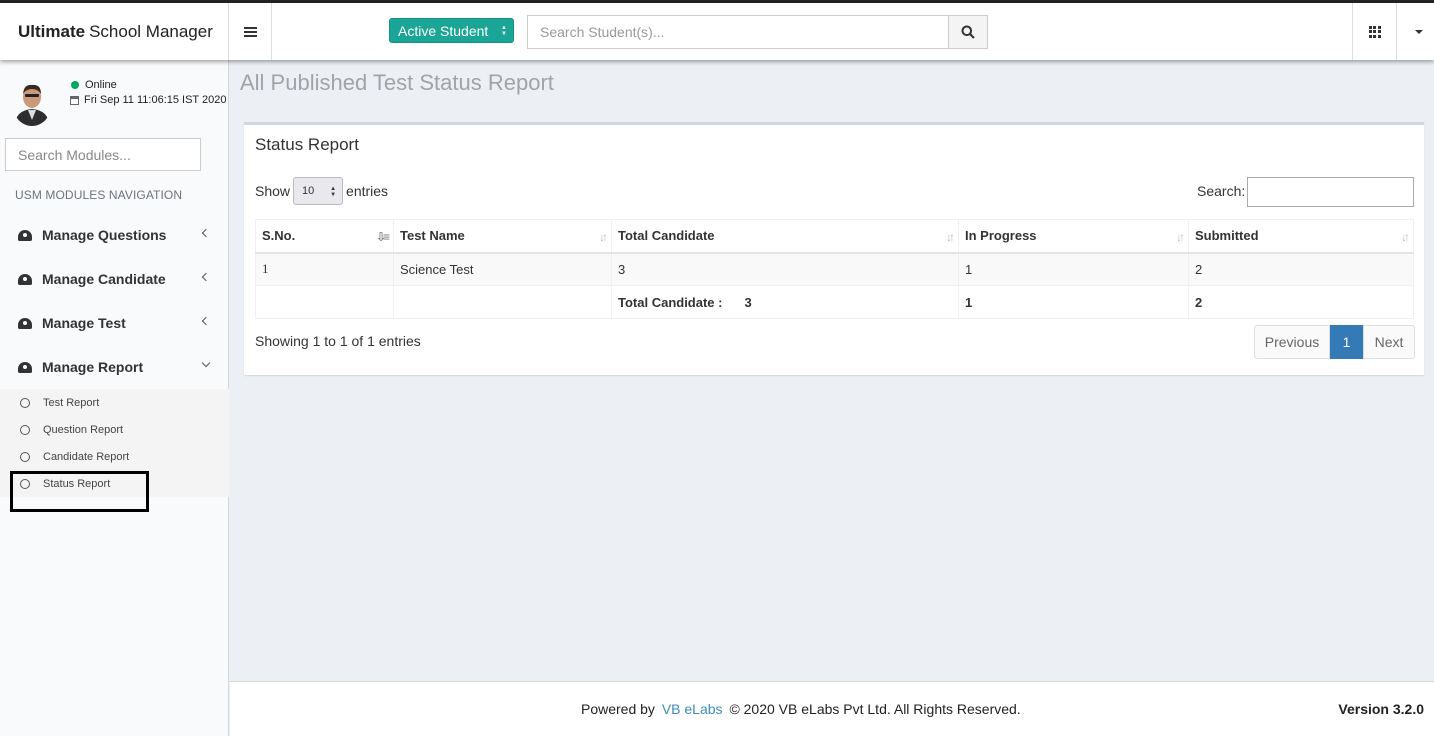 The width and height of the screenshot is (1434, 736). I want to click on column-label: S.No., so click(279, 236).